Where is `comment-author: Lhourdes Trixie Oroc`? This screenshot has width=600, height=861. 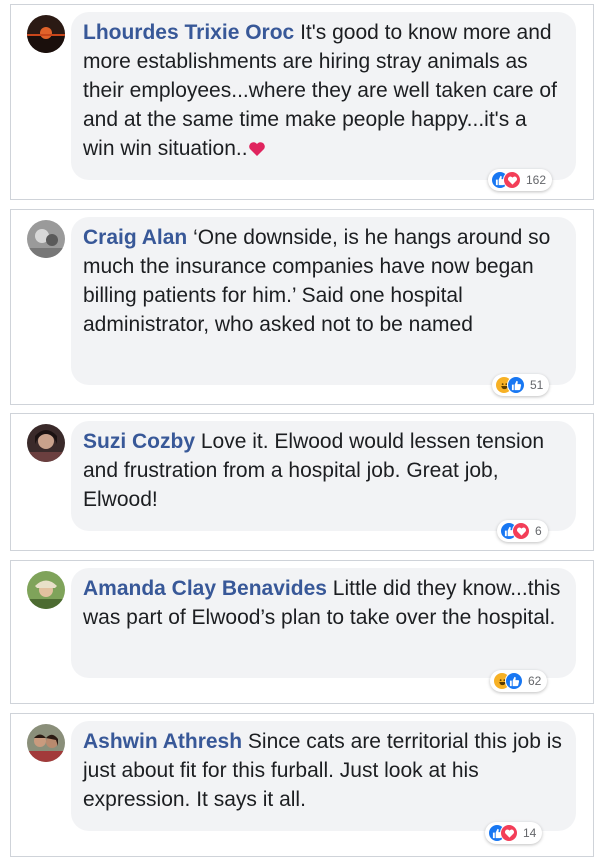
comment-author: Lhourdes Trixie Oroc is located at coordinates (188, 32).